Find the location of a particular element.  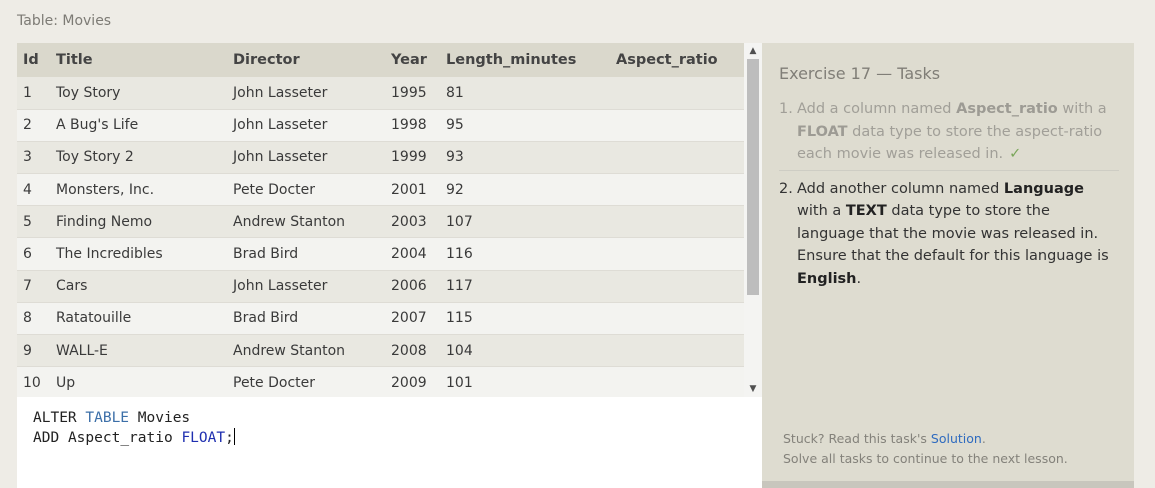

cell-title: WALL-E is located at coordinates (82, 350).